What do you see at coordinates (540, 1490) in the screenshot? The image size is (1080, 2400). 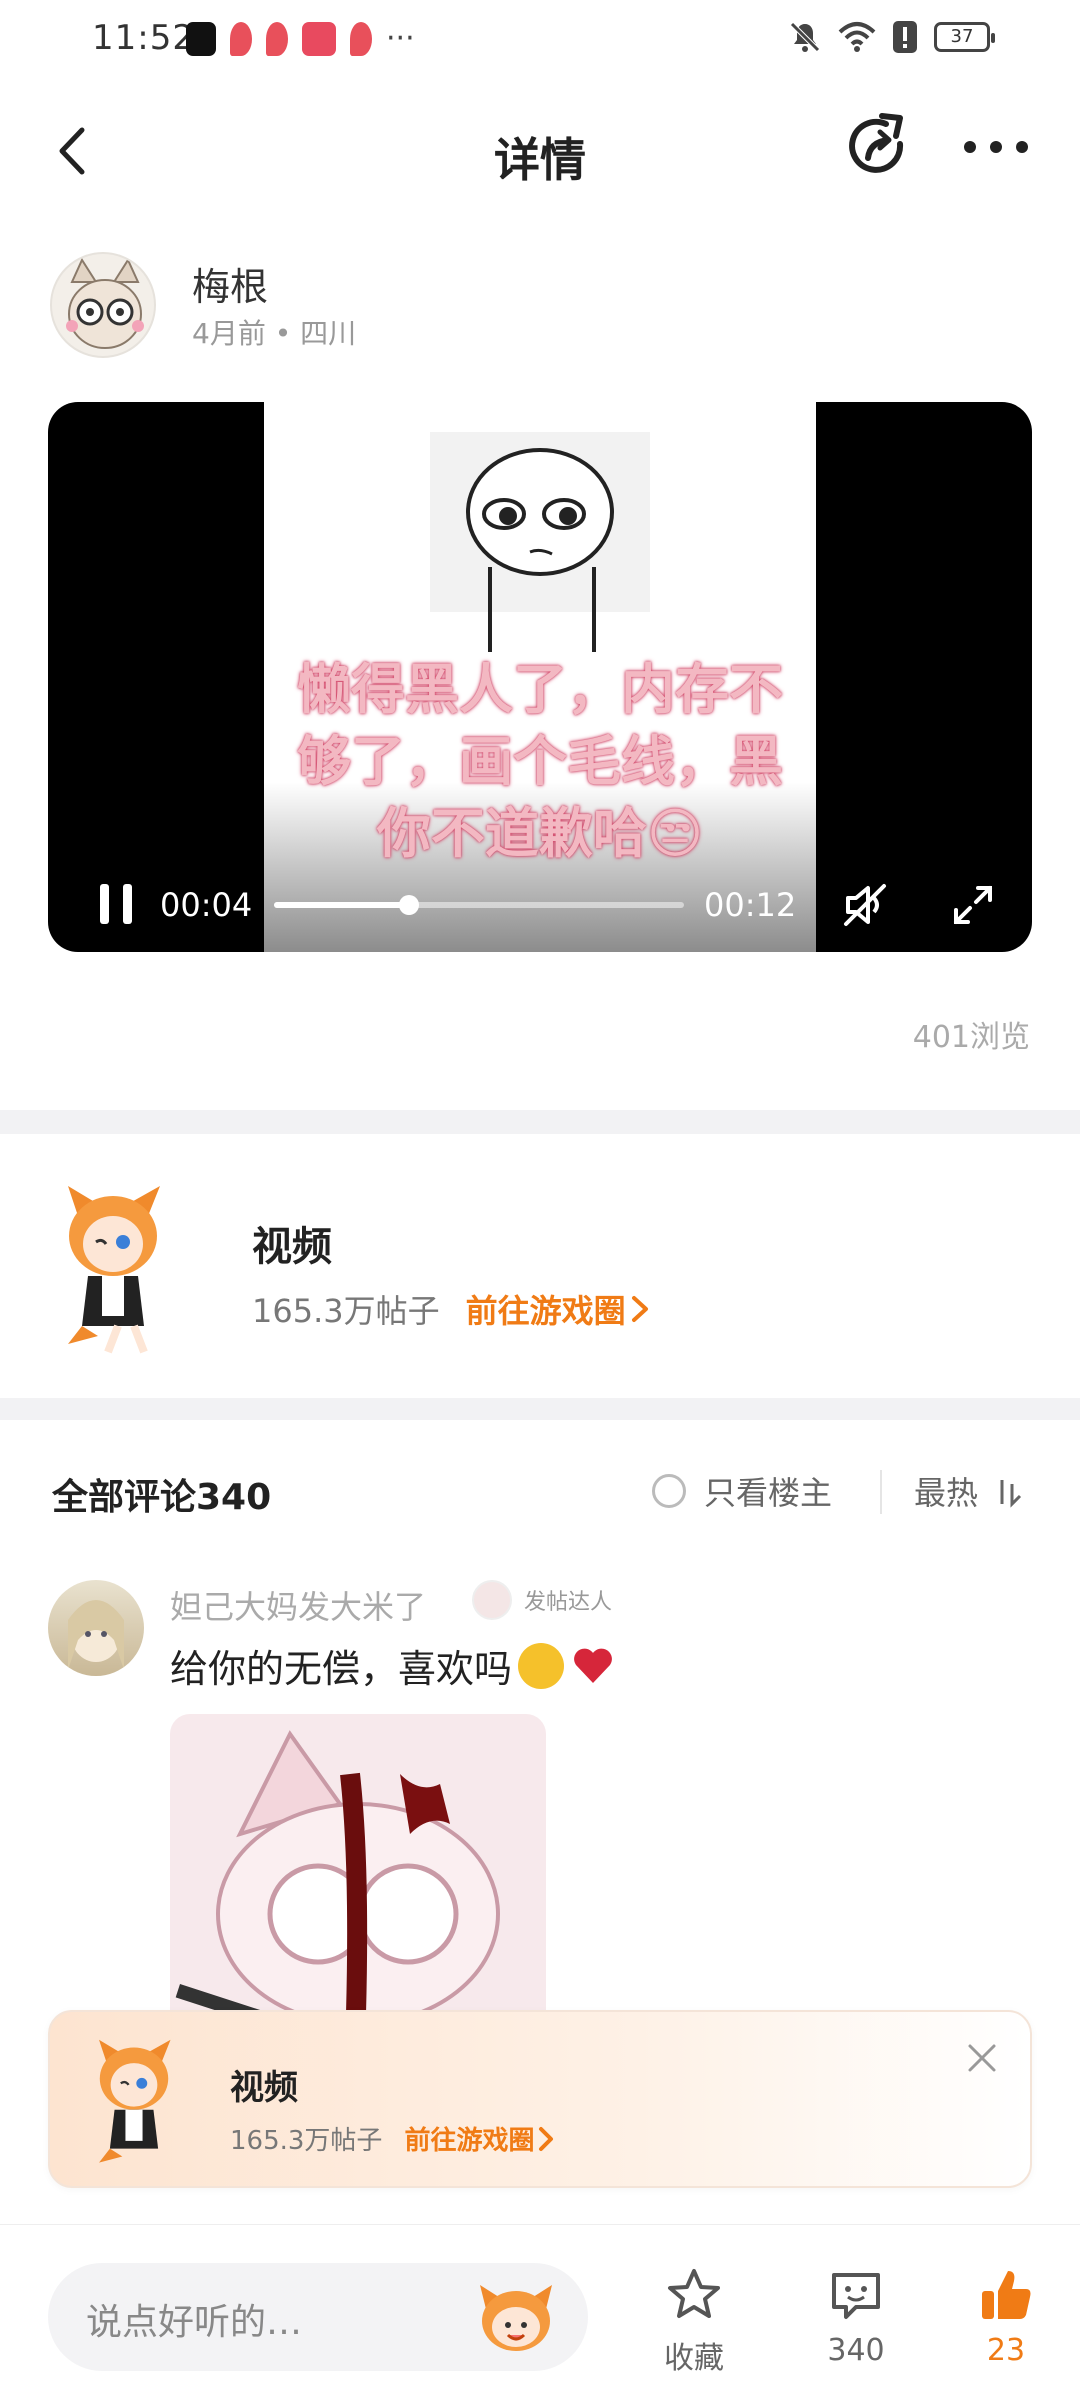 I see `comments-header: 全部评论340 只看楼主 最热` at bounding box center [540, 1490].